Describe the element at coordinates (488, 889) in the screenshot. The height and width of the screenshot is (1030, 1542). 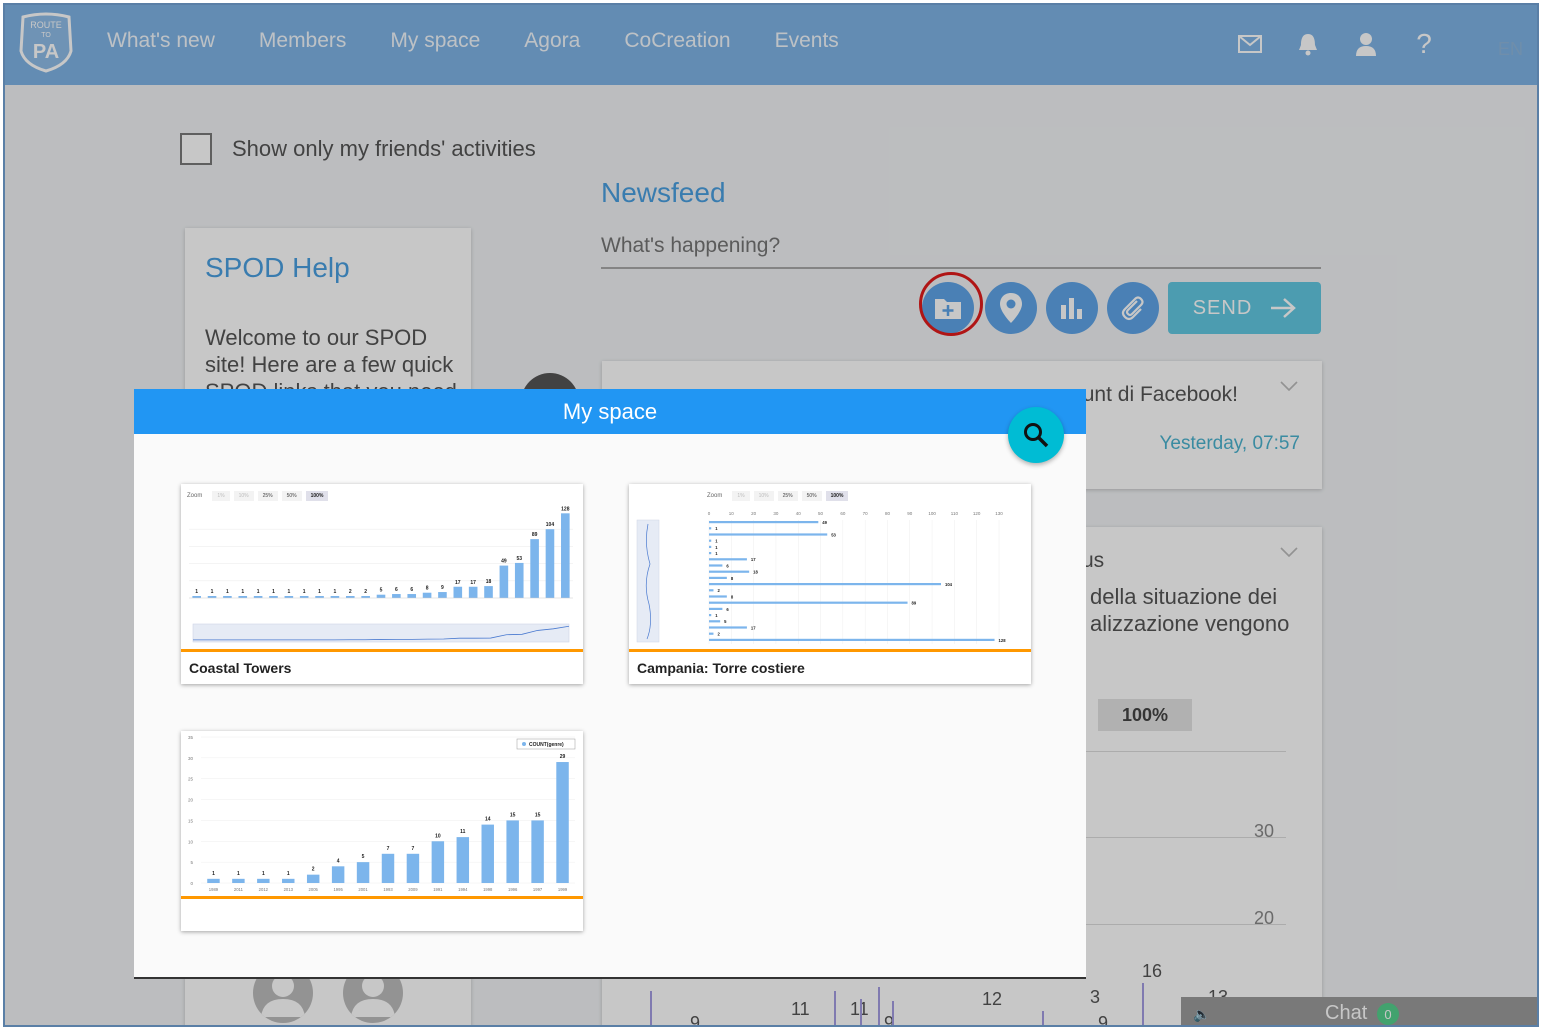
I see `x-tick-label: 1998` at that location.